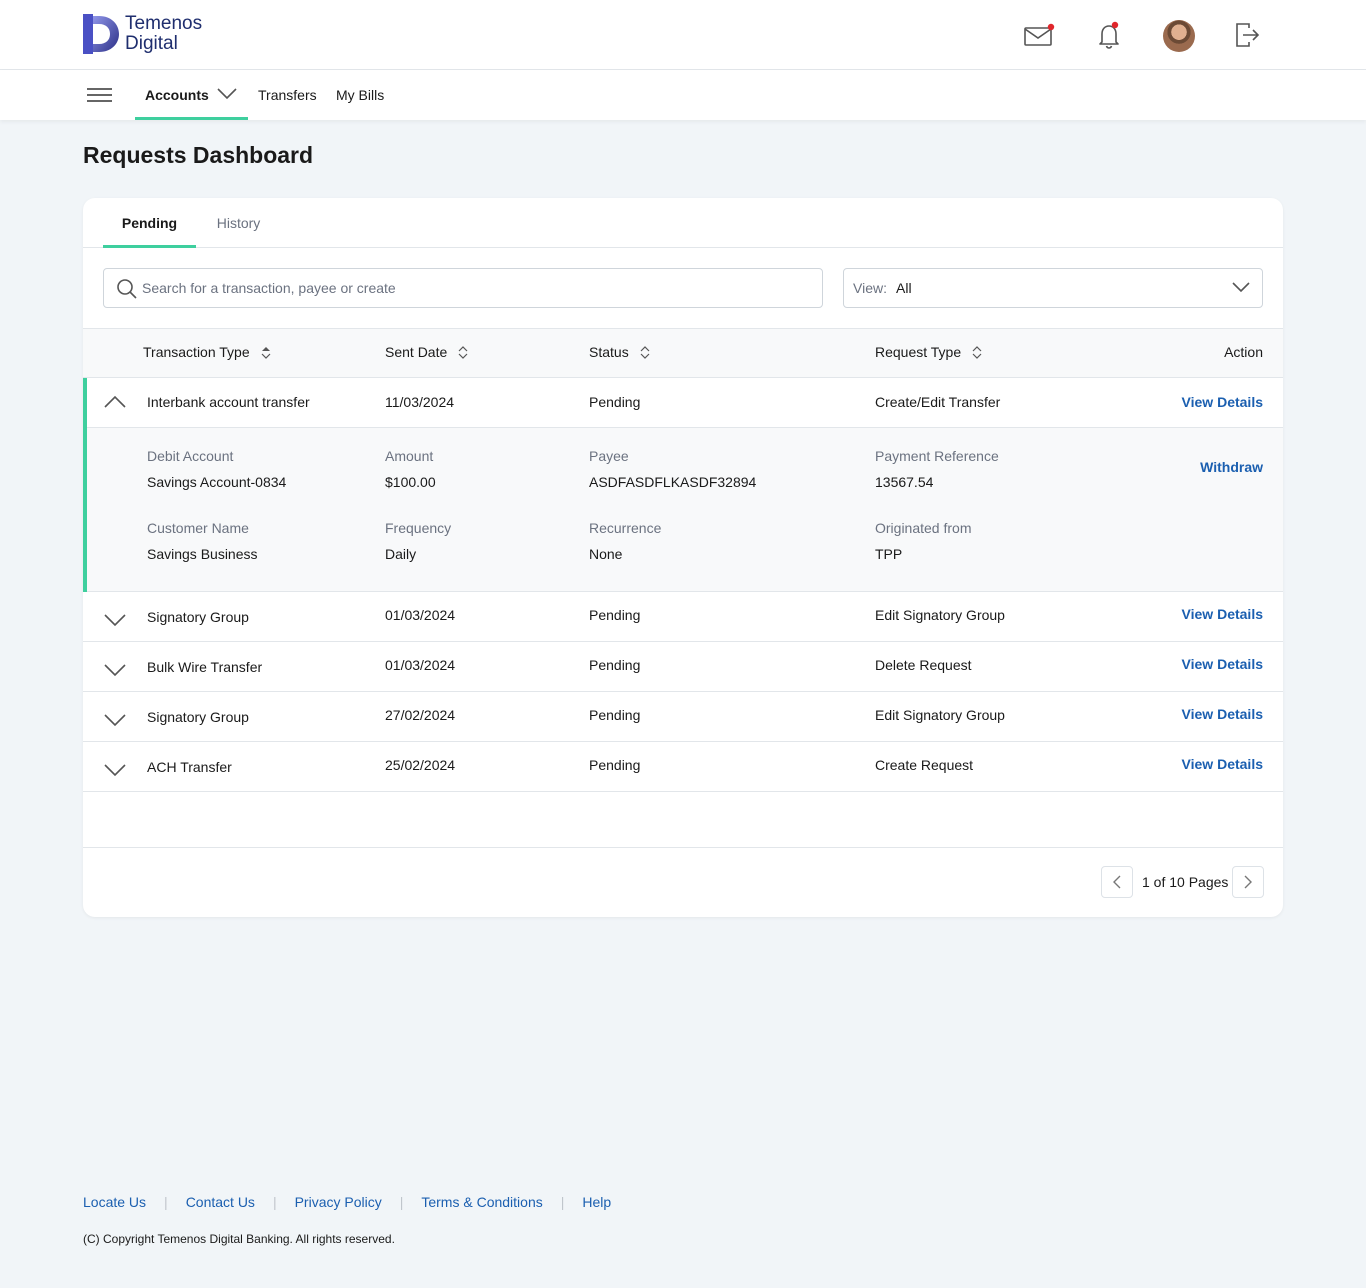 The height and width of the screenshot is (1288, 1366). I want to click on col-status-label: Status, so click(609, 352).